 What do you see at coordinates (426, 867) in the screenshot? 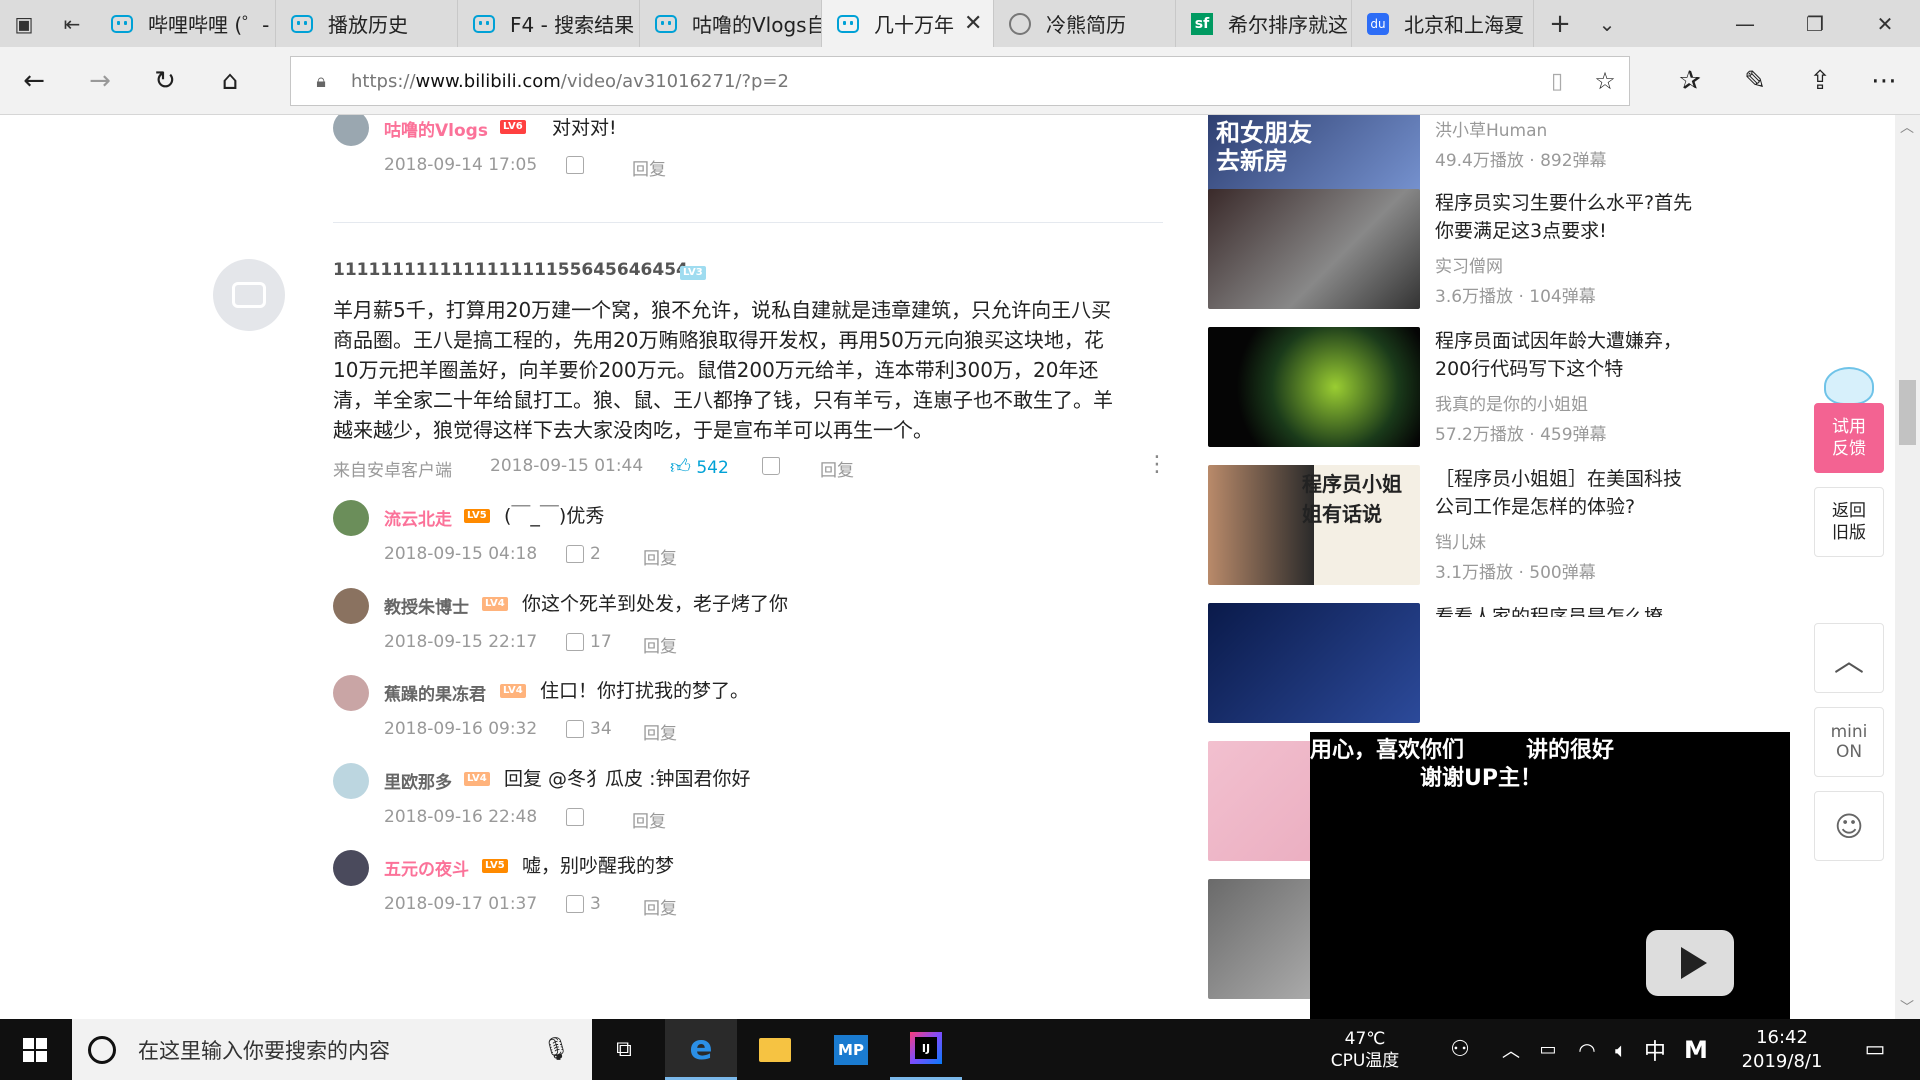
I see `username: 五元の夜斗` at bounding box center [426, 867].